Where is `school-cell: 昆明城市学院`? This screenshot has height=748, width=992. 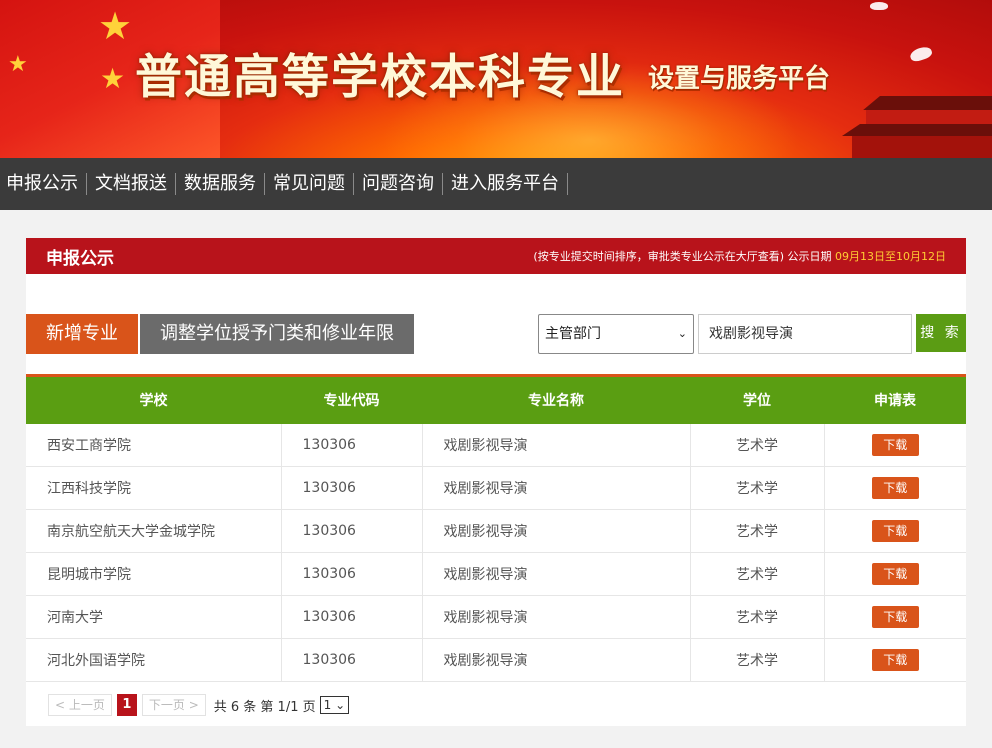 school-cell: 昆明城市学院 is located at coordinates (154, 574).